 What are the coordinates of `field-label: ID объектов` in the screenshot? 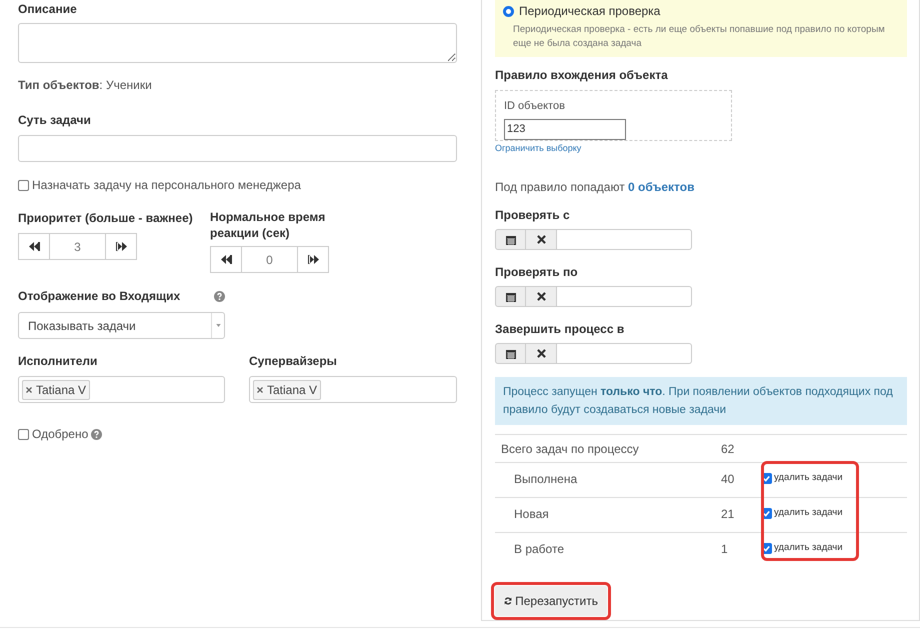 It's located at (535, 106).